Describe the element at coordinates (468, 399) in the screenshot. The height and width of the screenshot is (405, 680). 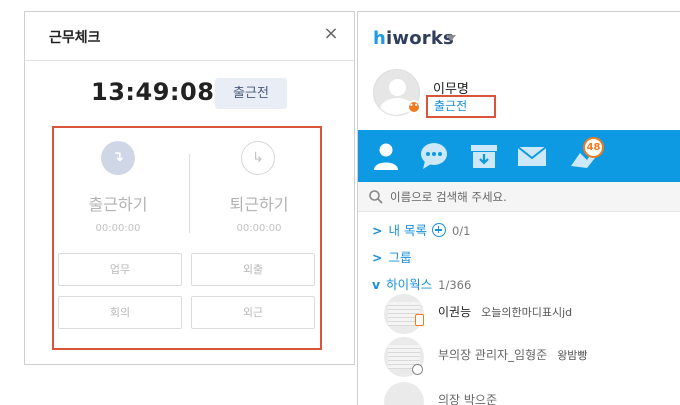
I see `person-name: 의장 박으준` at that location.